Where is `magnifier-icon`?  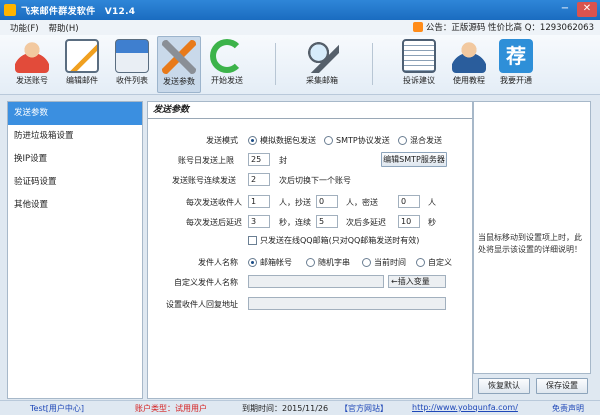 magnifier-icon is located at coordinates (322, 56).